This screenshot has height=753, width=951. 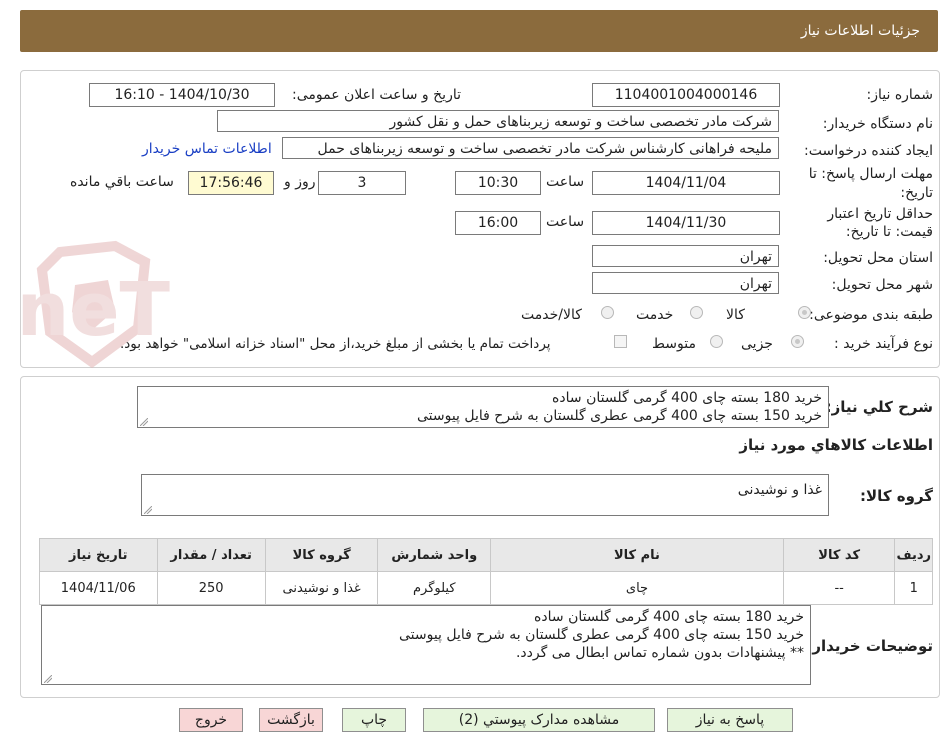 What do you see at coordinates (730, 720) in the screenshot?
I see `reply-button: پاسخ به نياز` at bounding box center [730, 720].